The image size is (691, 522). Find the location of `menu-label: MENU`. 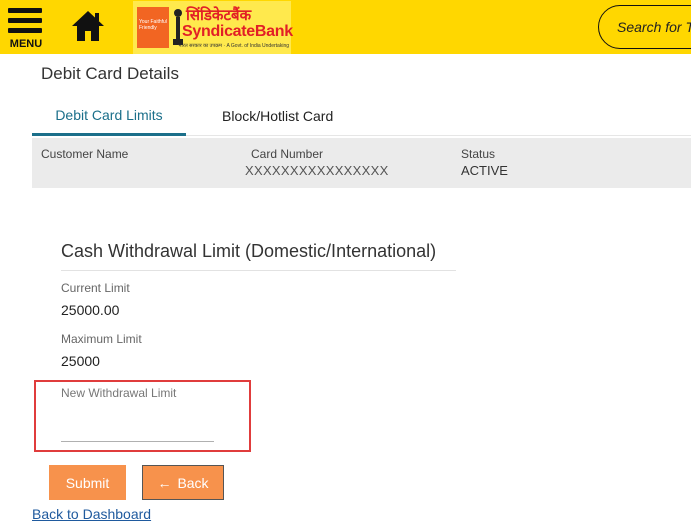

menu-label: MENU is located at coordinates (26, 44).